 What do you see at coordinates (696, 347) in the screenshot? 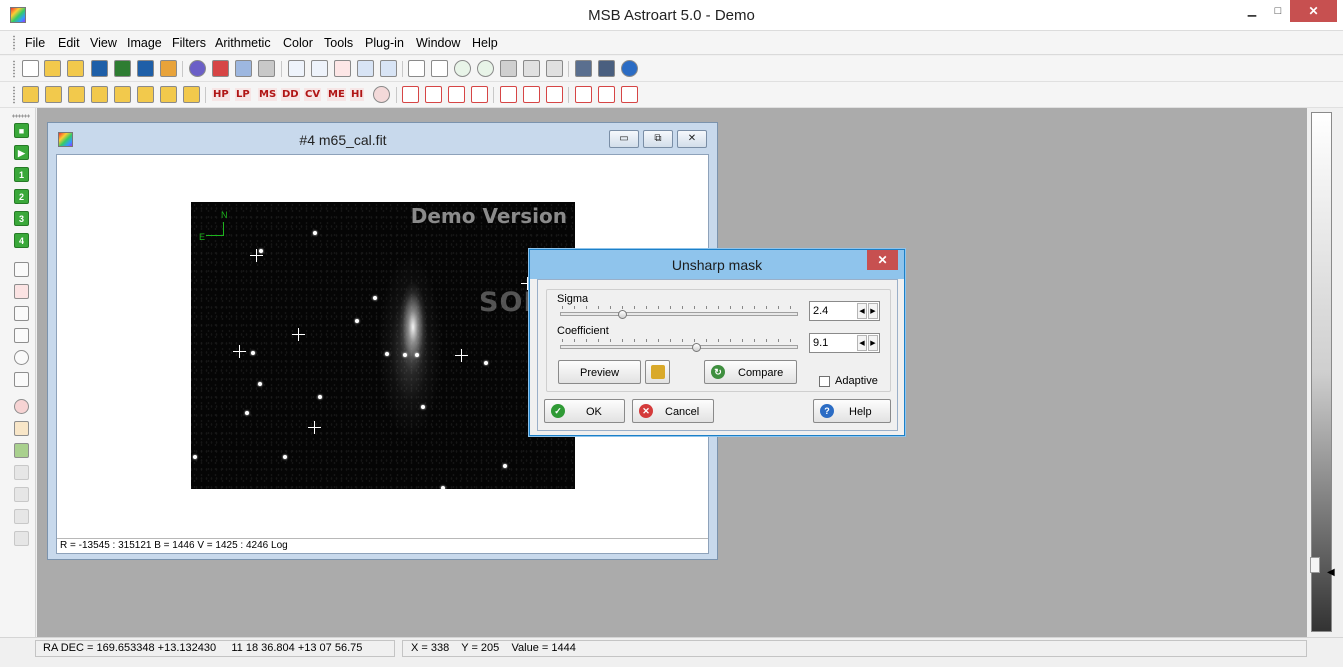
I see `coefficient-slider-thumb` at bounding box center [696, 347].